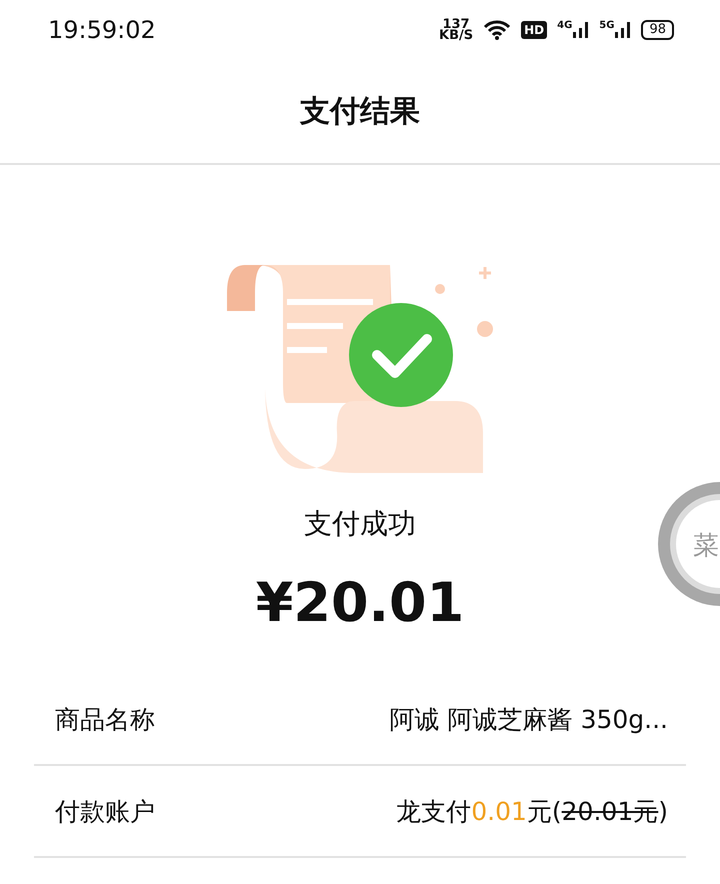  What do you see at coordinates (360, 111) in the screenshot?
I see `page-title: 支付结果` at bounding box center [360, 111].